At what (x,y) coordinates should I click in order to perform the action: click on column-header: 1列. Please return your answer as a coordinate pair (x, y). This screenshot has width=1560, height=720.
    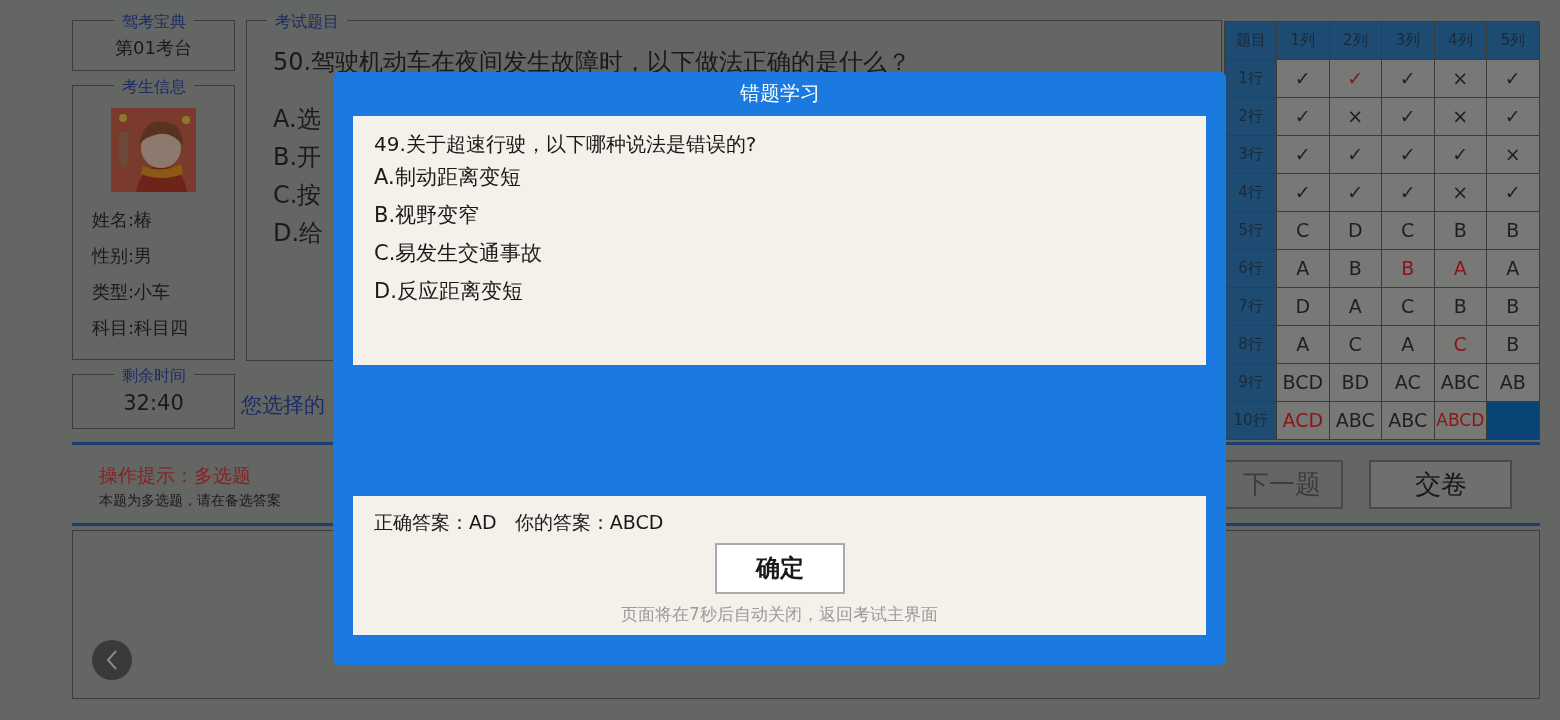
    Looking at the image, I should click on (1303, 40).